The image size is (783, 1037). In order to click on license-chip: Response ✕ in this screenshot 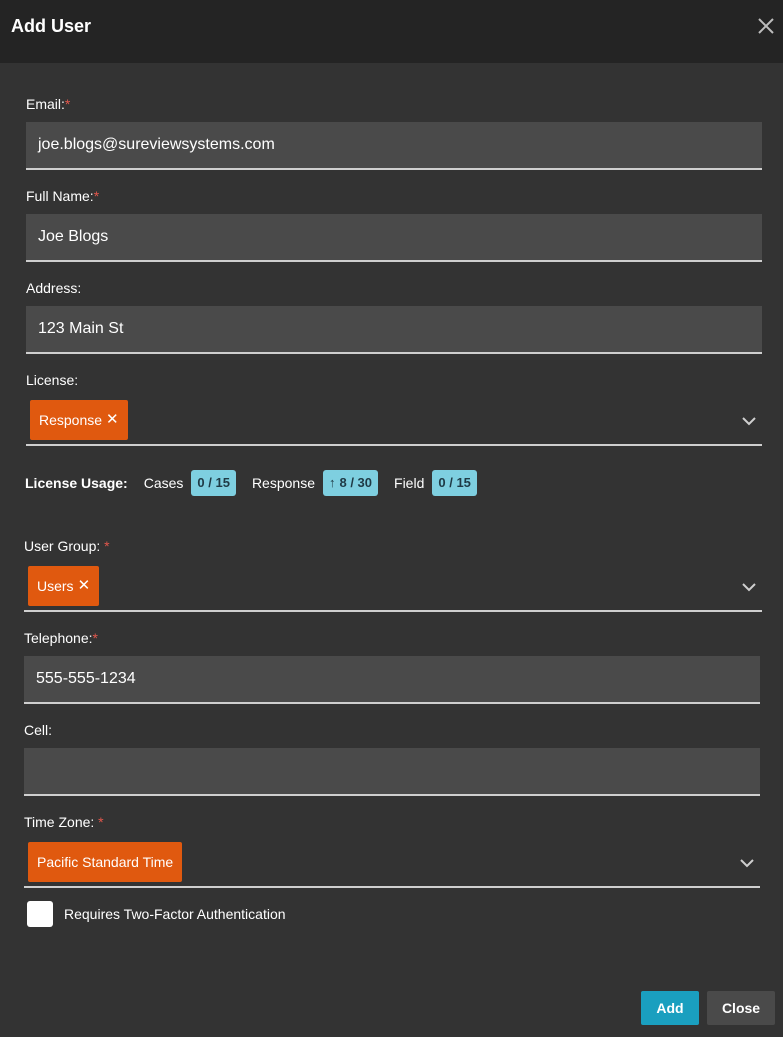, I will do `click(79, 420)`.